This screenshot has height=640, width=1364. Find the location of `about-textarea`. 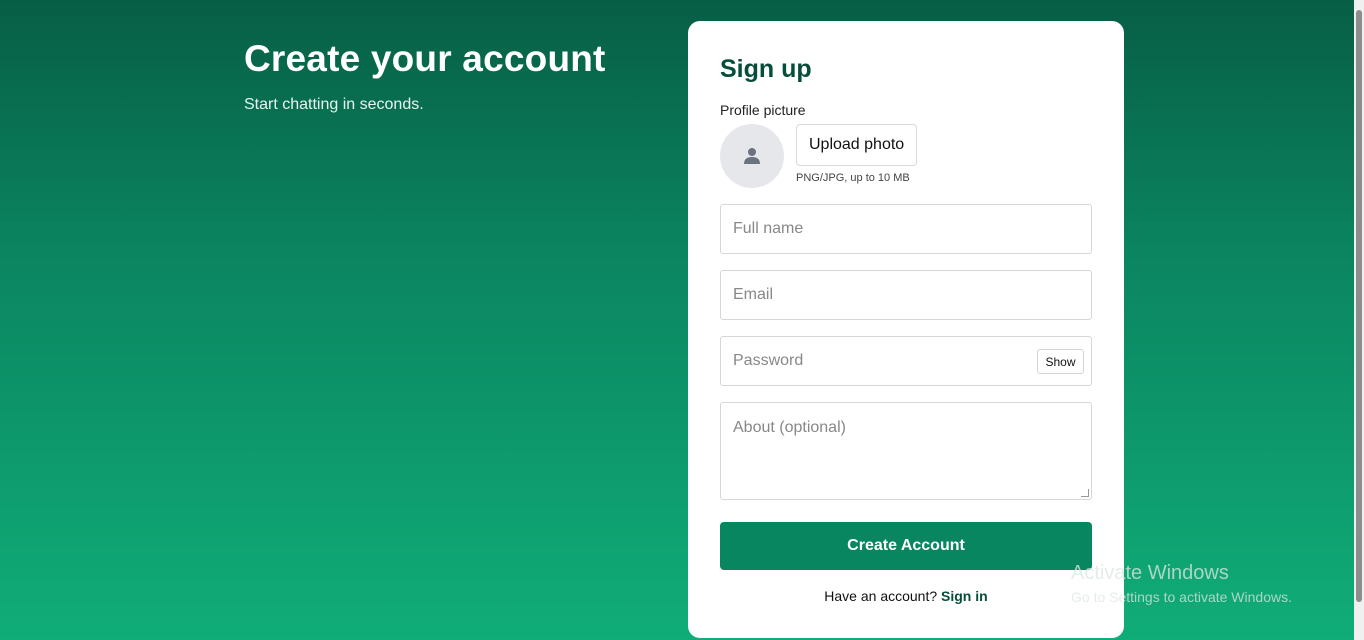

about-textarea is located at coordinates (906, 451).